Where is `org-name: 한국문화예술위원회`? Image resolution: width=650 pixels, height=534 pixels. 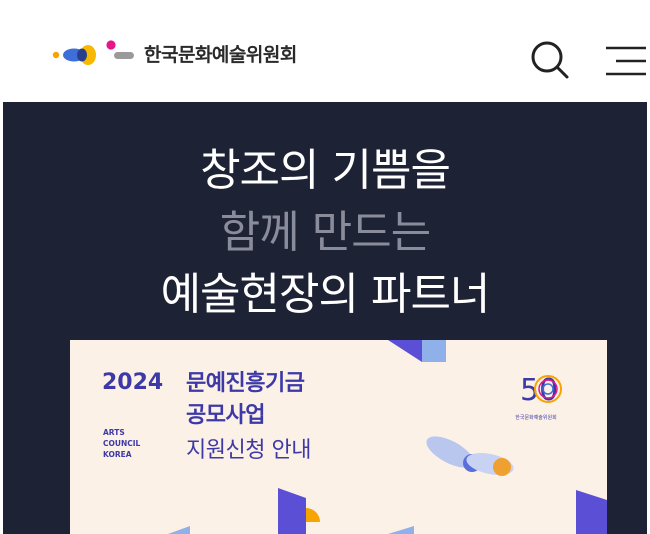
org-name: 한국문화예술위원회 is located at coordinates (220, 54).